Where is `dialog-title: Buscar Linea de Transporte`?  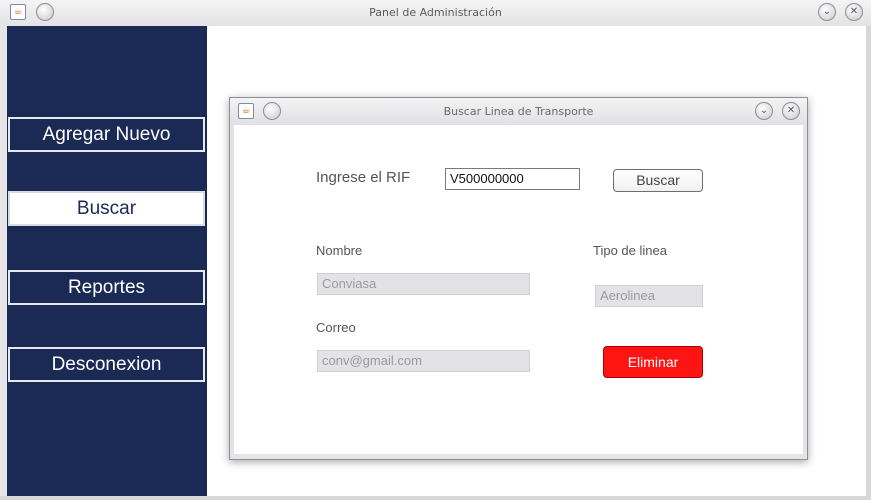 dialog-title: Buscar Linea de Transporte is located at coordinates (518, 111).